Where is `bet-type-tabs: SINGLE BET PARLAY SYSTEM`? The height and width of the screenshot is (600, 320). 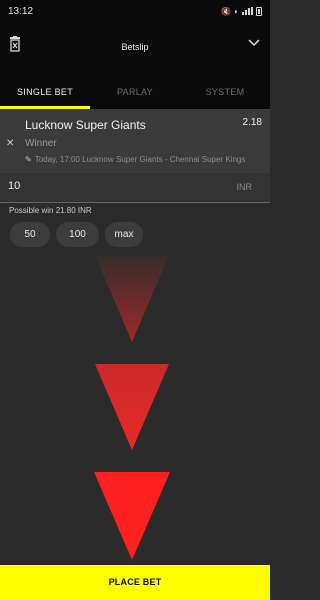 bet-type-tabs: SINGLE BET PARLAY SYSTEM is located at coordinates (135, 91).